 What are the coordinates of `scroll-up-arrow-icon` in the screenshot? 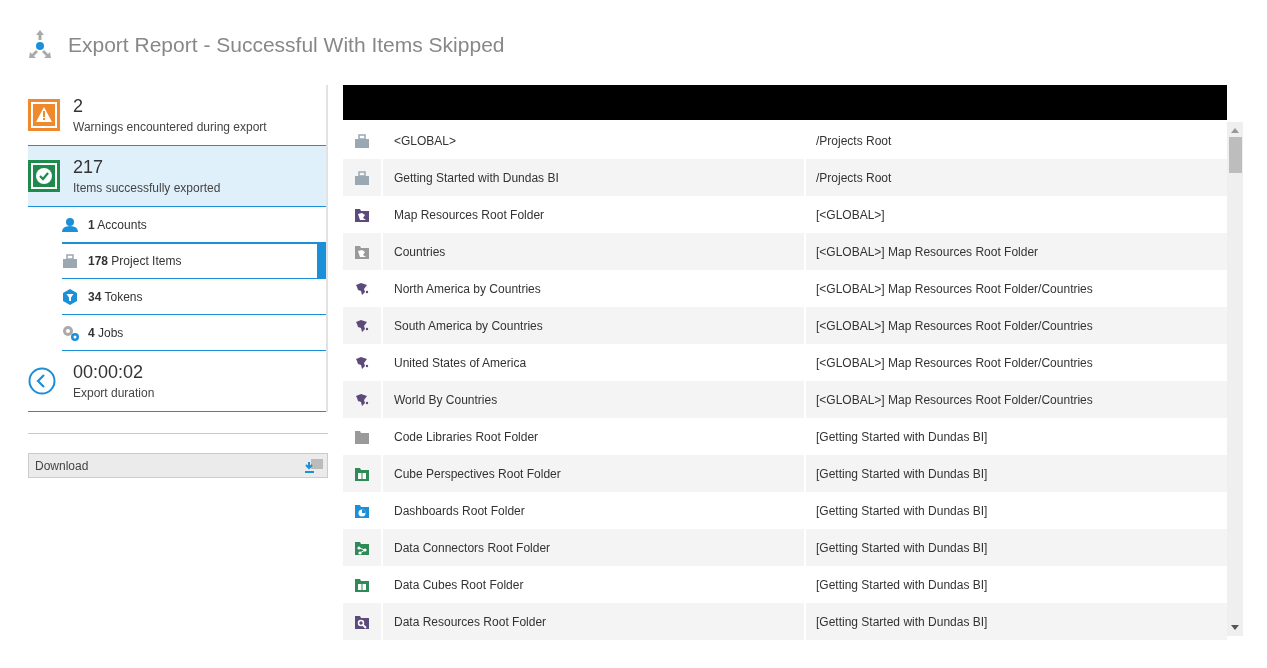 It's located at (1235, 130).